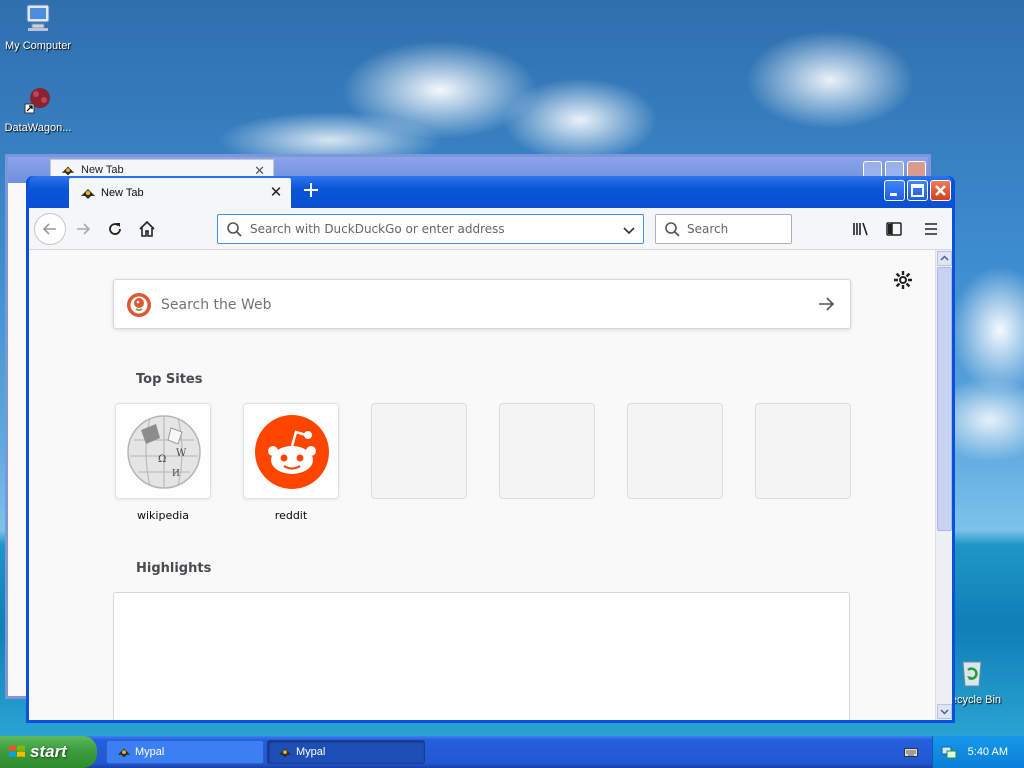  Describe the element at coordinates (972, 674) in the screenshot. I see `recycle-bin-icon` at that location.